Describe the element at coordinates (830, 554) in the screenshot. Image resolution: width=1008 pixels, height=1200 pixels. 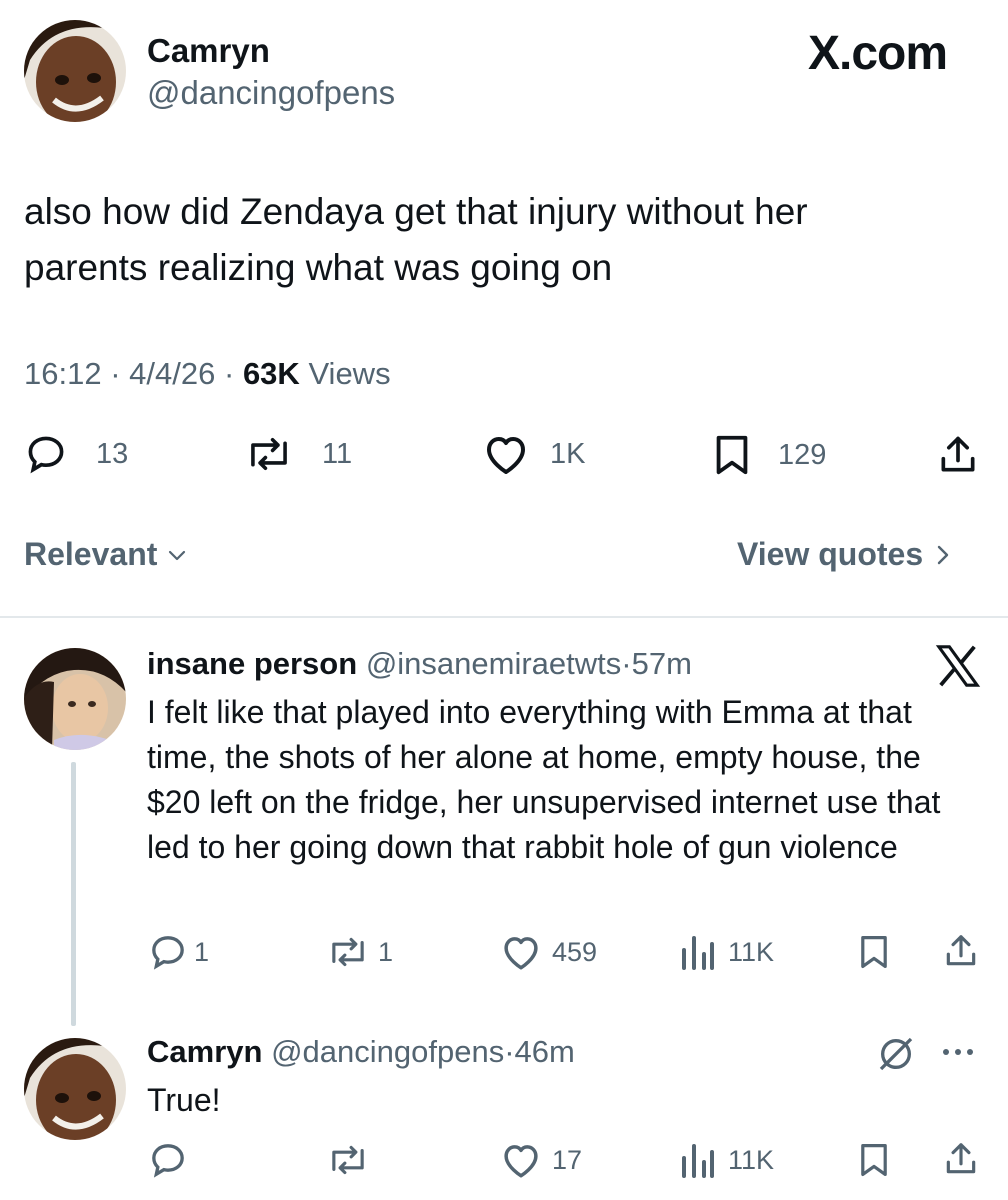
I see `view-quotes-label: View quotes` at that location.